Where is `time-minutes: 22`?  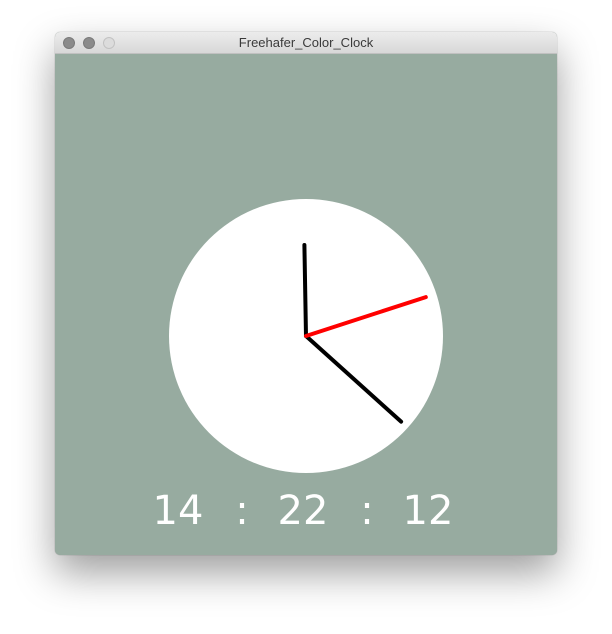
time-minutes: 22 is located at coordinates (303, 511).